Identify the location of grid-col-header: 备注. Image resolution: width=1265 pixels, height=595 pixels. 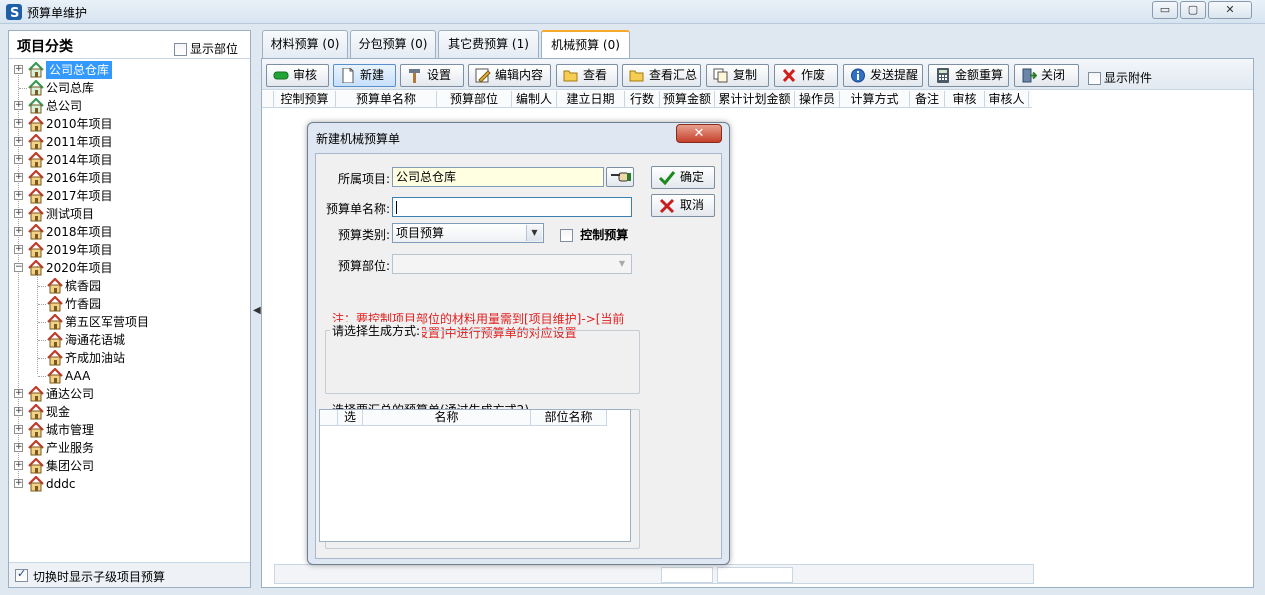
(927, 99).